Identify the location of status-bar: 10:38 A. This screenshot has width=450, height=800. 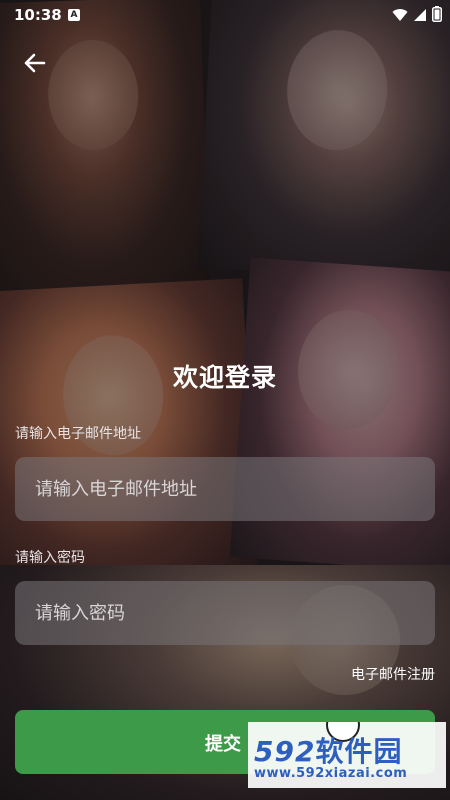
(225, 15).